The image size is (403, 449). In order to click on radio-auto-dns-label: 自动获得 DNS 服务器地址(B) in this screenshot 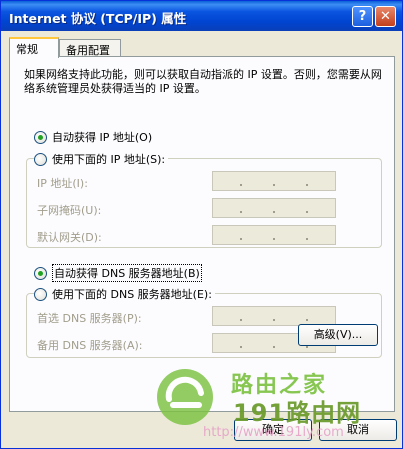, I will do `click(127, 273)`.